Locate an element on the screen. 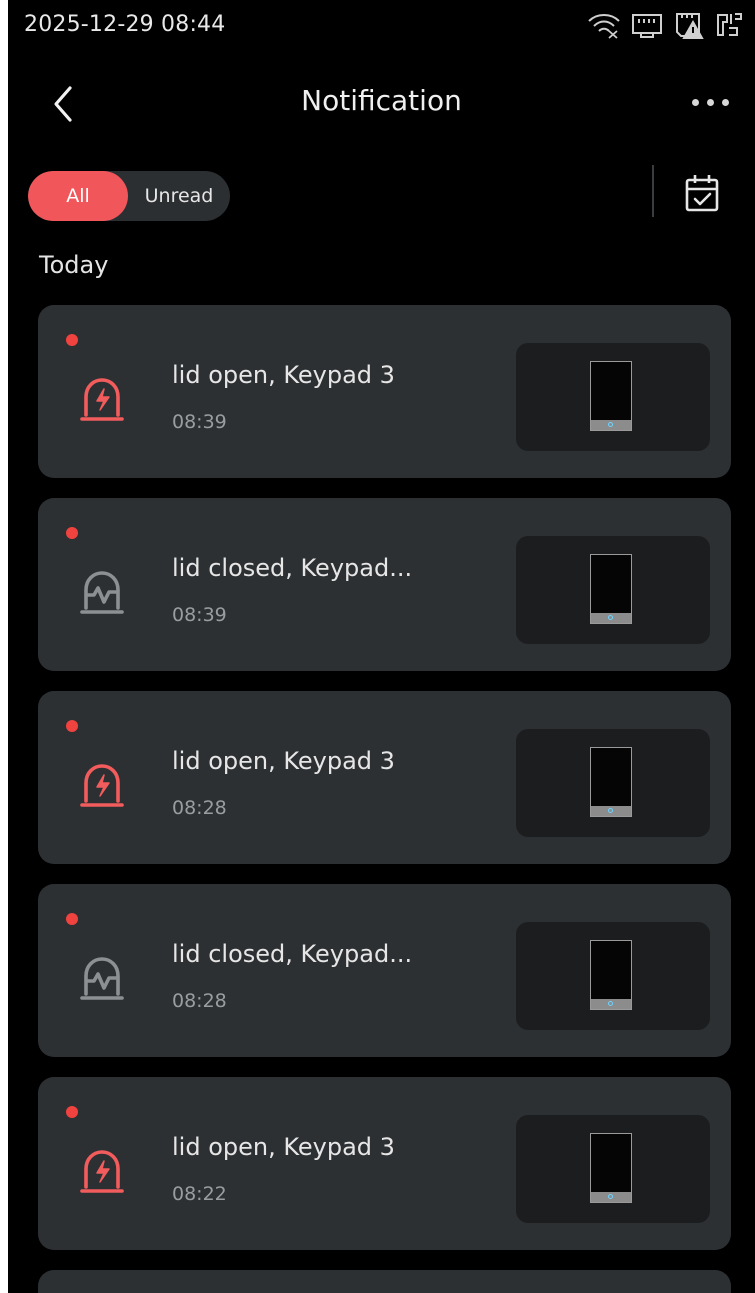  page-title: Notification is located at coordinates (381, 100).